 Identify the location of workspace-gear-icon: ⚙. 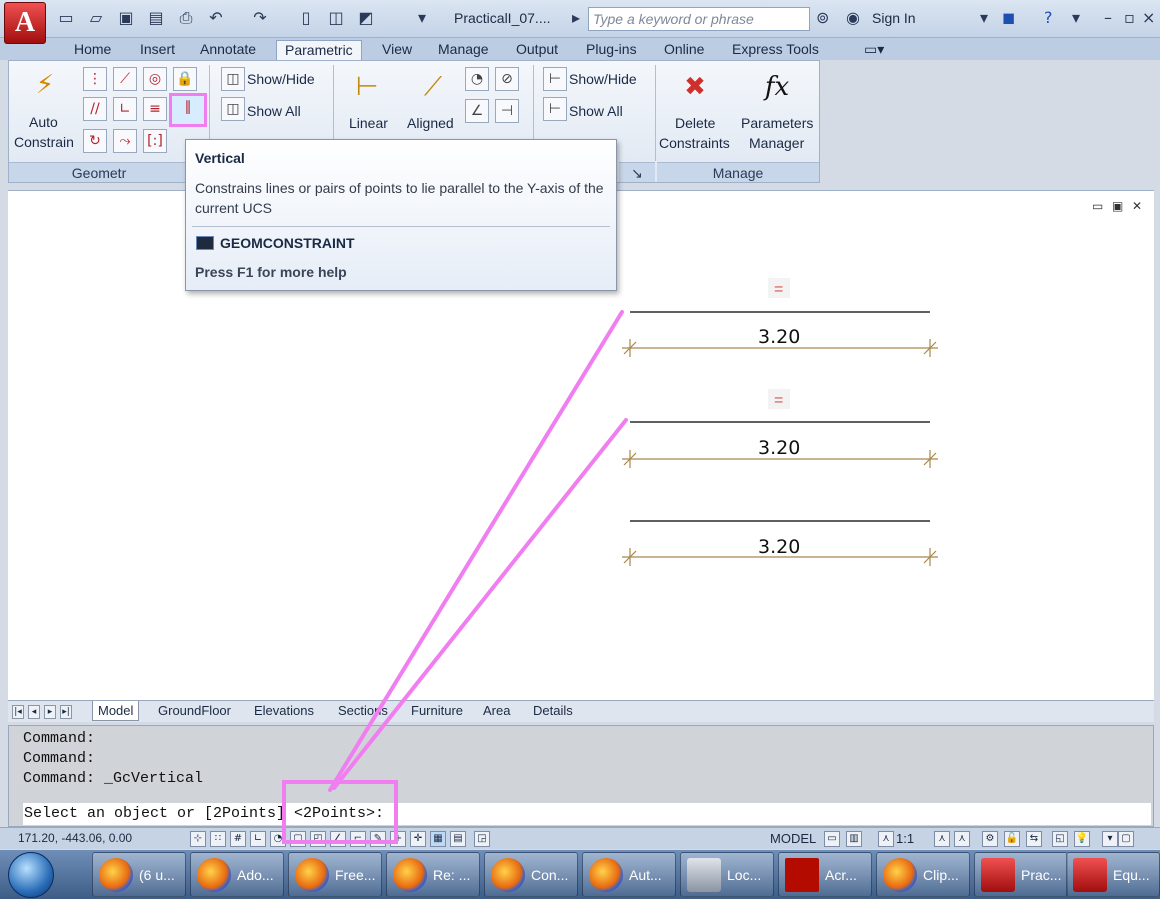
(990, 839).